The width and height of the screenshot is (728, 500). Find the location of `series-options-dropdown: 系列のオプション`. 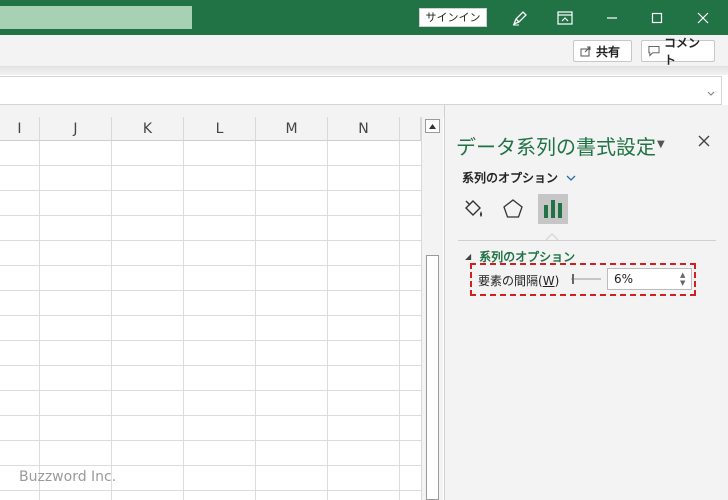

series-options-dropdown: 系列のオプション is located at coordinates (519, 177).